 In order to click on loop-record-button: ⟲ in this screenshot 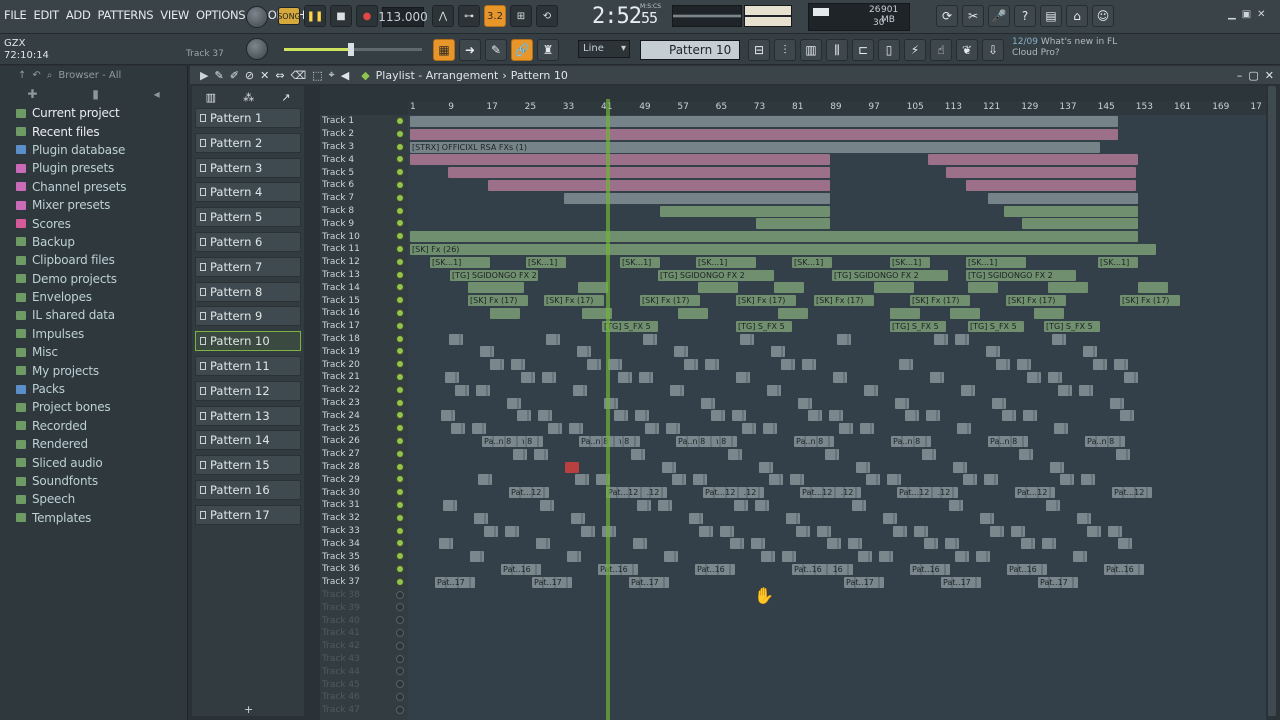, I will do `click(547, 16)`.